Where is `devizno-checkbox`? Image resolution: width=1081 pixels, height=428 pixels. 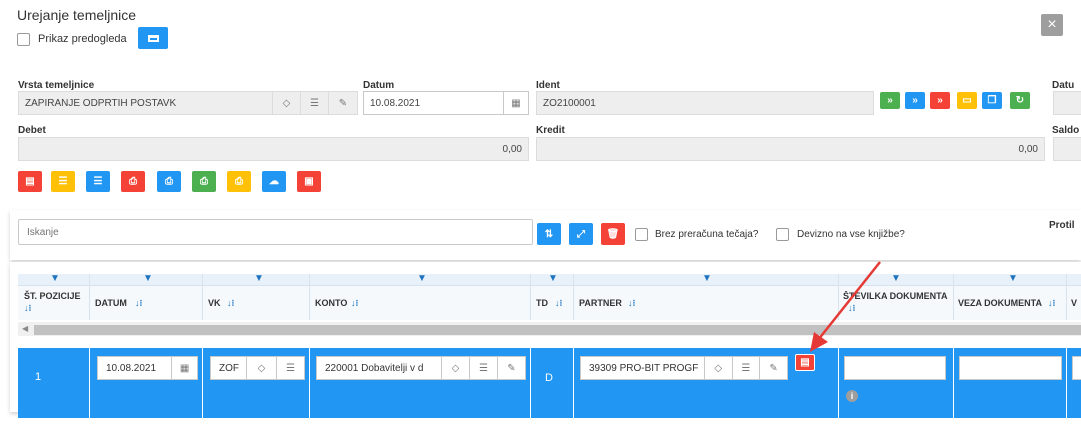
devizno-checkbox is located at coordinates (782, 234).